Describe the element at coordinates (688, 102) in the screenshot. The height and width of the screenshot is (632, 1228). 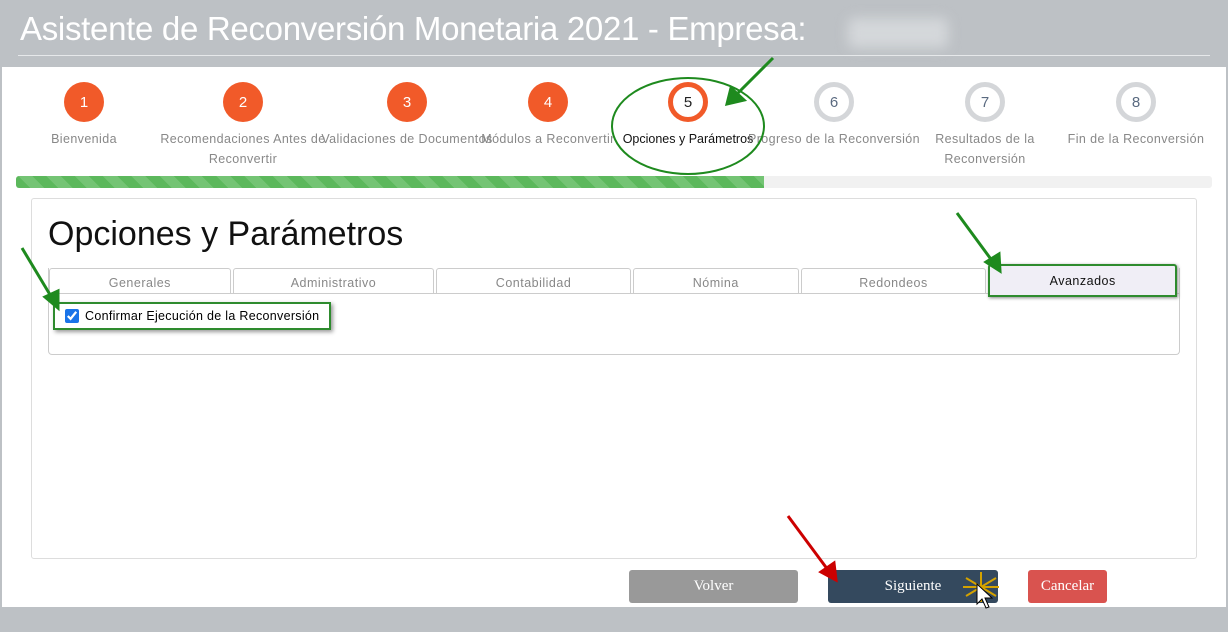
I see `step-number-circle: 5` at that location.